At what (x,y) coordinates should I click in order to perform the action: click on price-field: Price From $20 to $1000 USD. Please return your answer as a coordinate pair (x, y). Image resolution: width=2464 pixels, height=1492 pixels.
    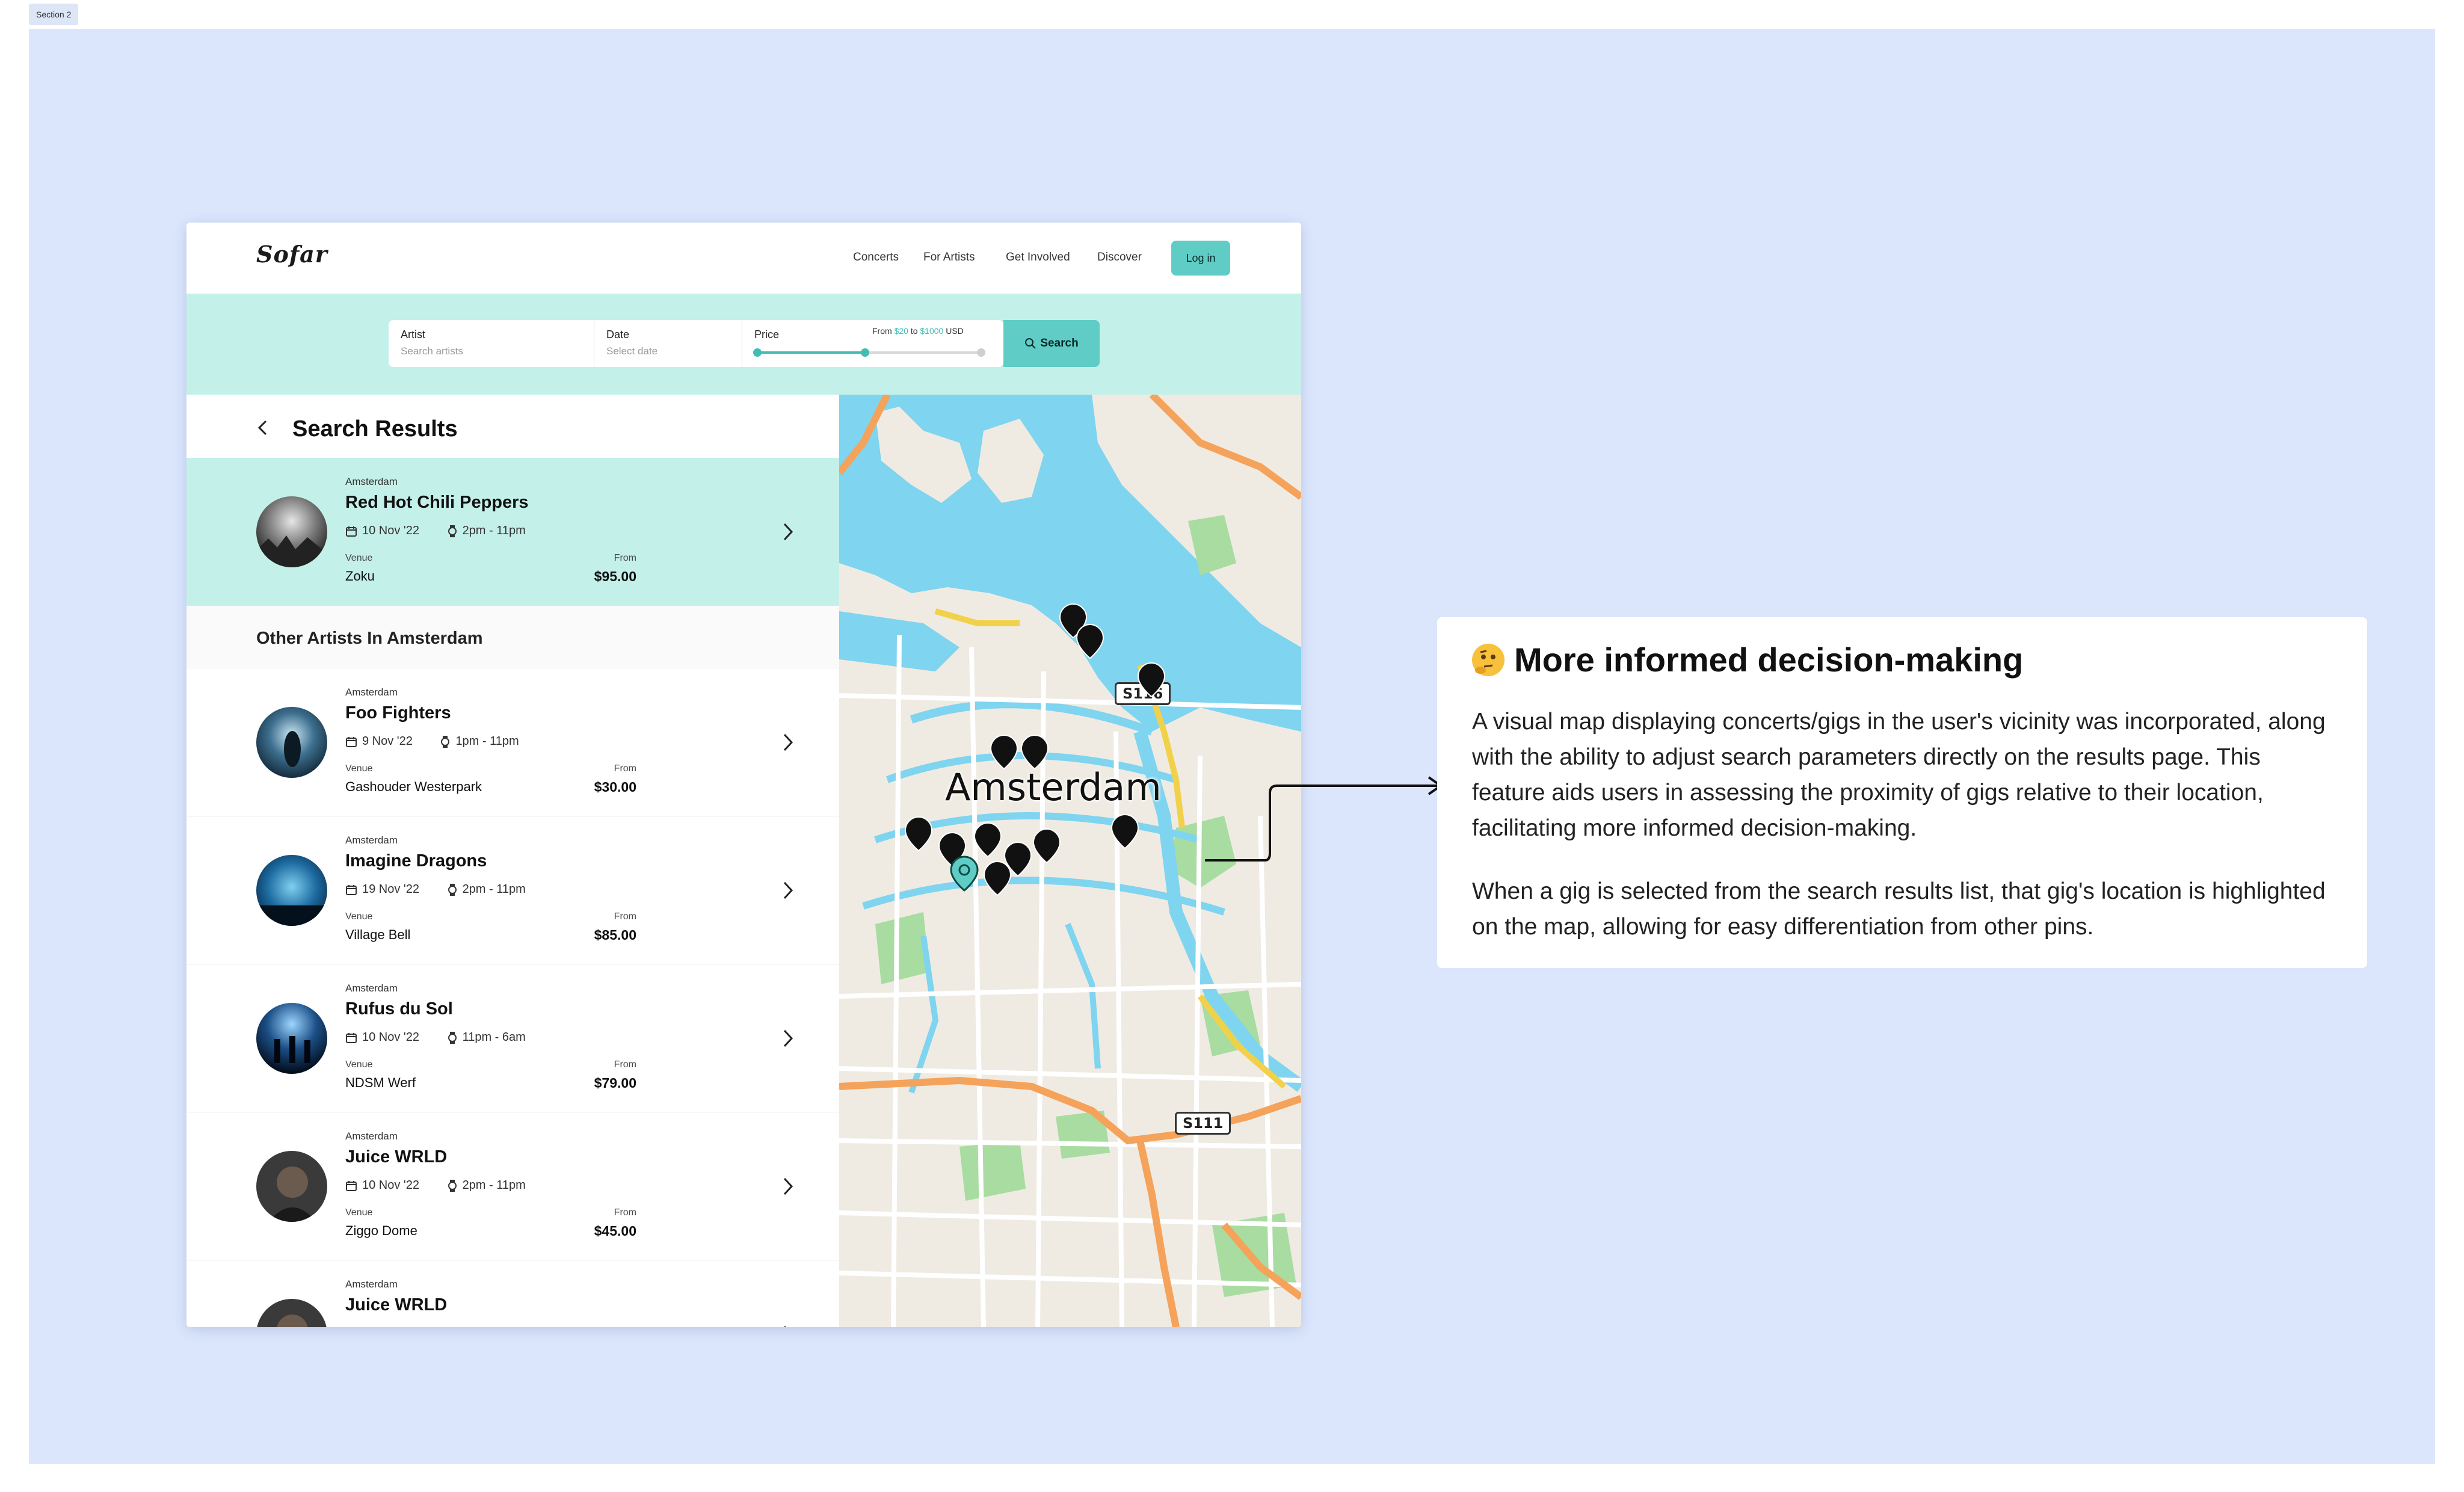
    Looking at the image, I should click on (872, 343).